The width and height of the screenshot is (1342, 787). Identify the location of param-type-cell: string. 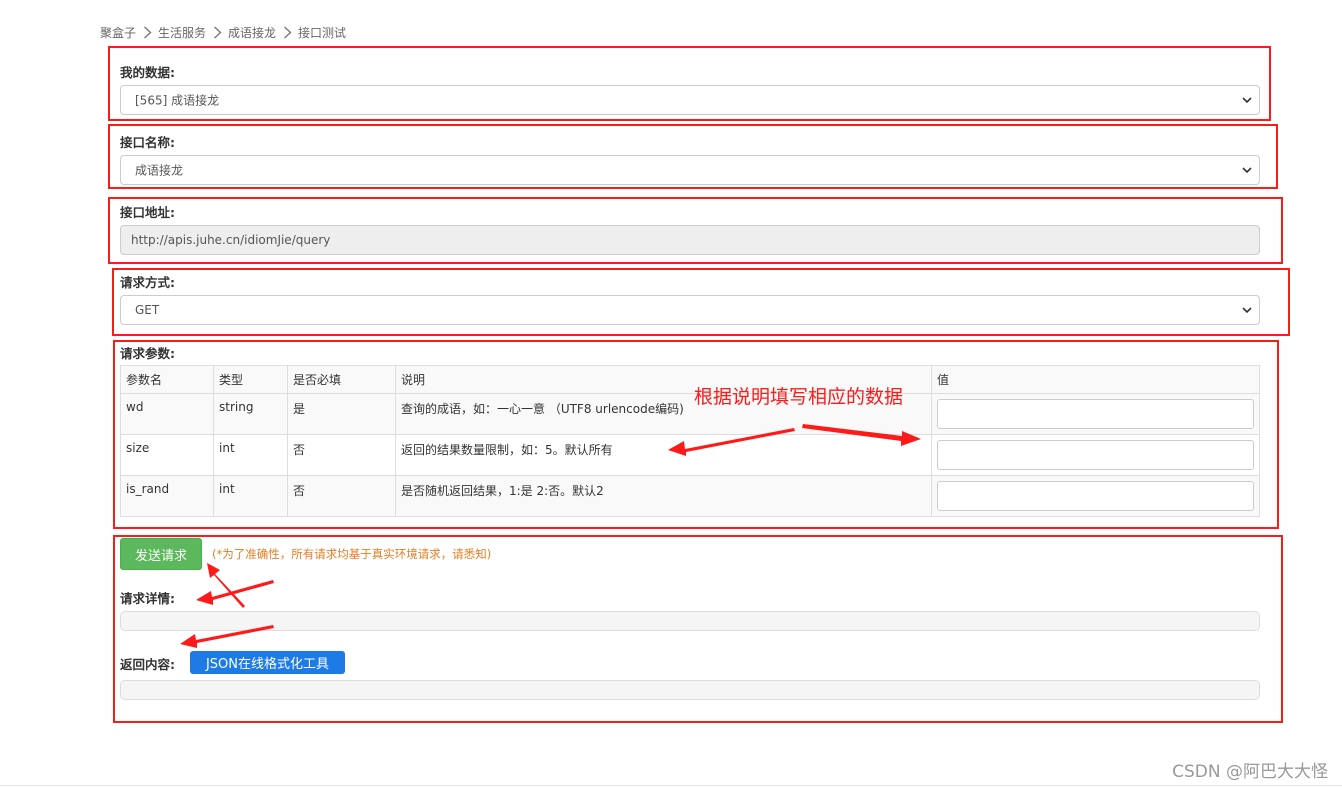
(250, 414).